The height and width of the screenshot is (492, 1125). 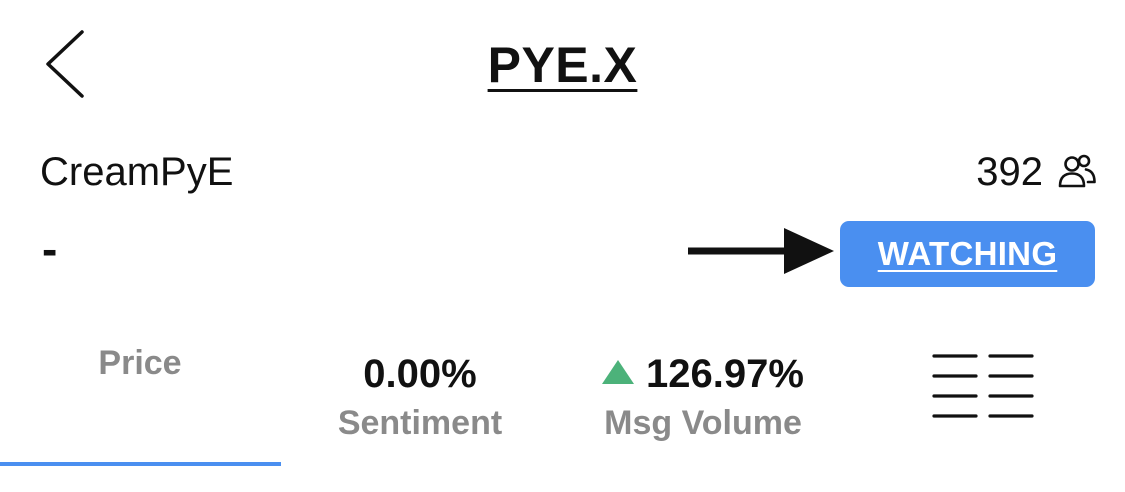 What do you see at coordinates (703, 423) in the screenshot?
I see `msg-volume-label: Msg Volume` at bounding box center [703, 423].